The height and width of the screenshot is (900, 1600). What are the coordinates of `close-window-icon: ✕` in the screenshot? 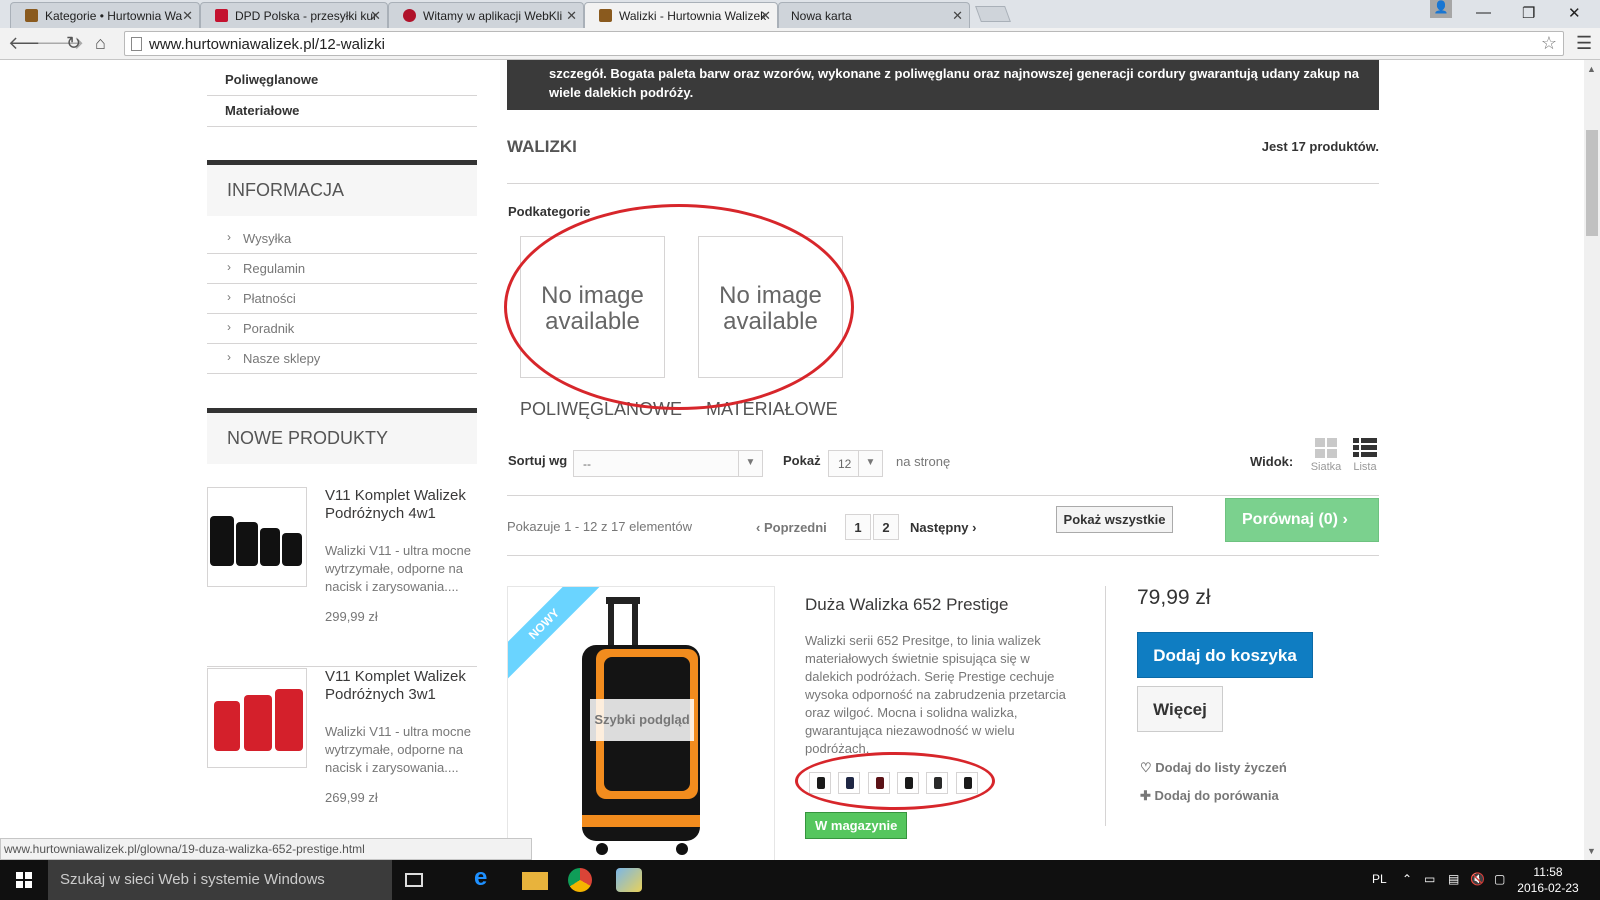 It's located at (1574, 13).